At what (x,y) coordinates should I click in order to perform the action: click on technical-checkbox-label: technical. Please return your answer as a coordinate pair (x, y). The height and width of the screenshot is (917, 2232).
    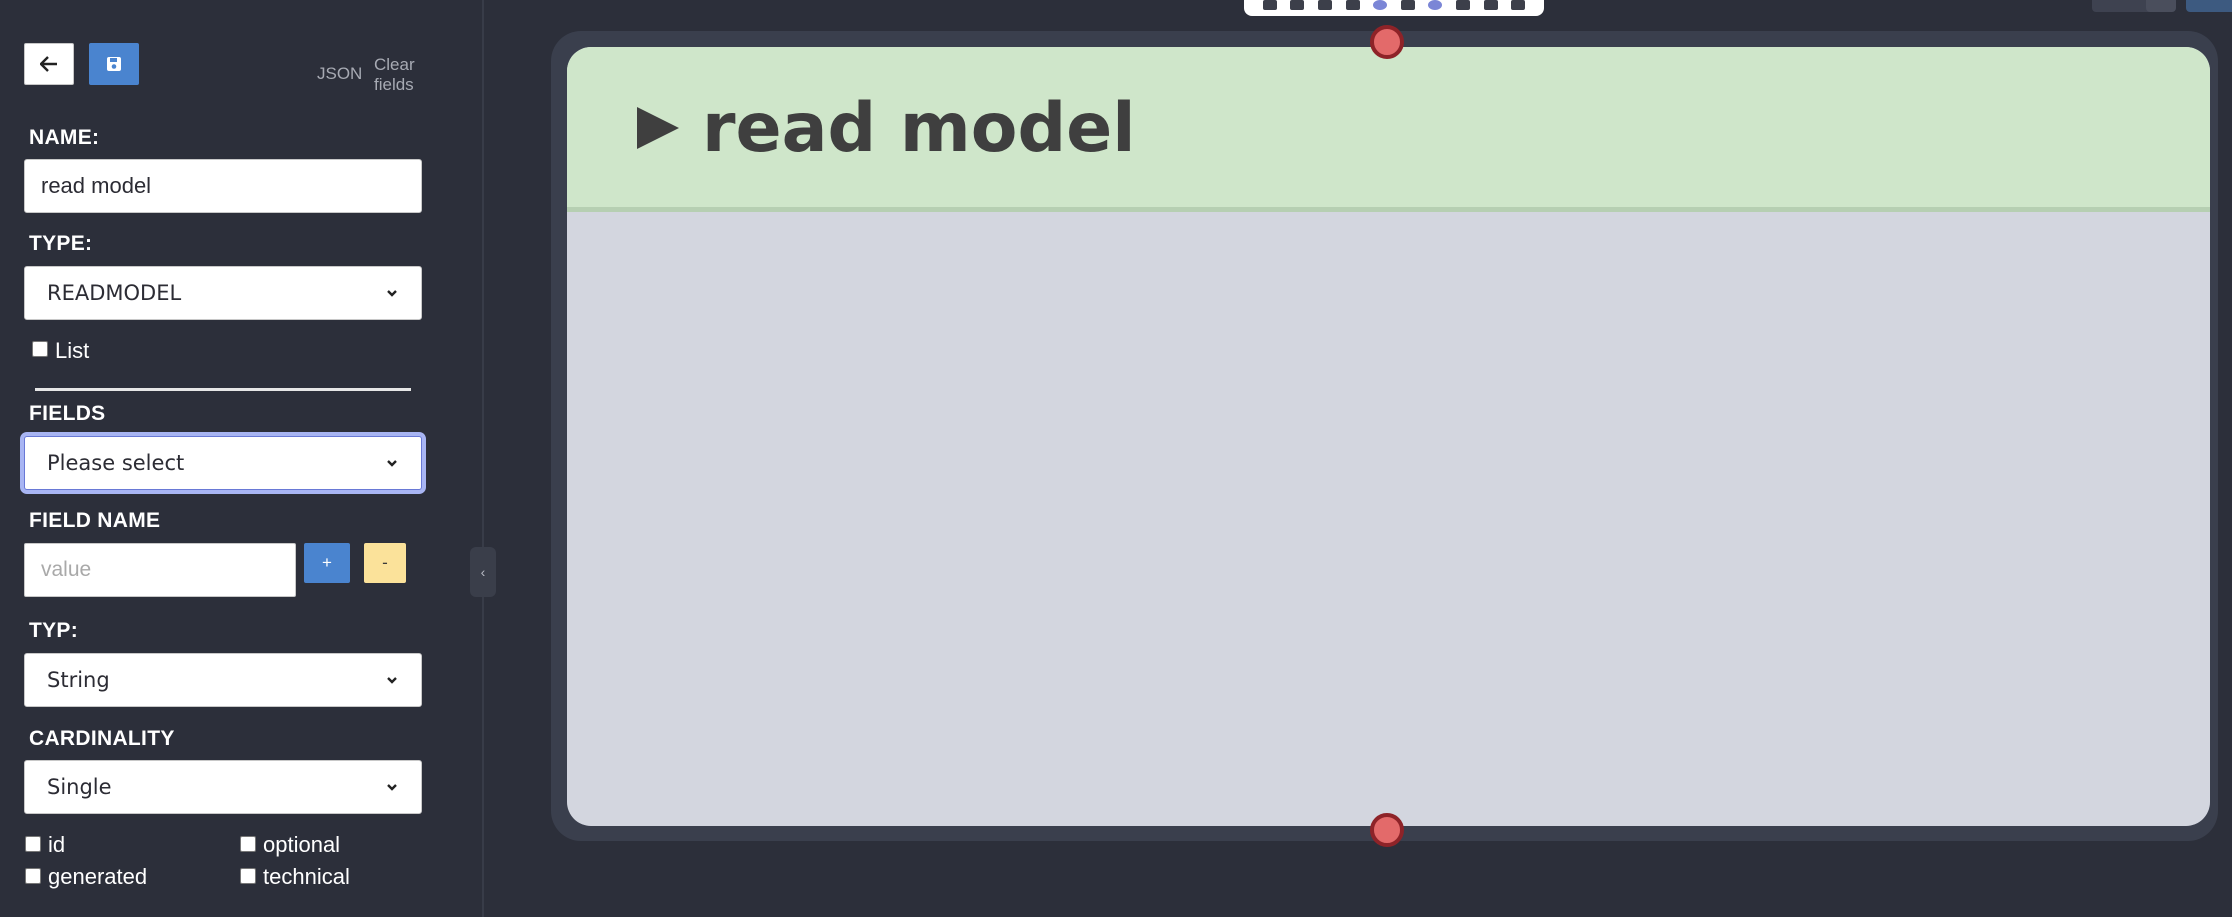
    Looking at the image, I should click on (306, 876).